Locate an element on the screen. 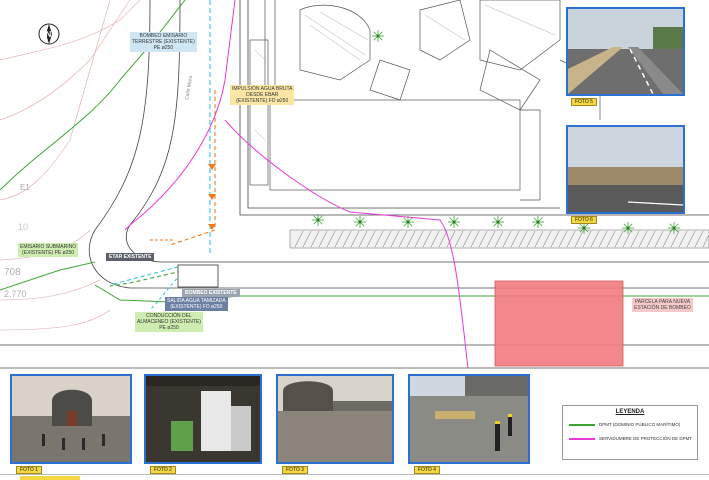 Image resolution: width=709 pixels, height=480 pixels. legend-swatch-servidumbre is located at coordinates (582, 438).